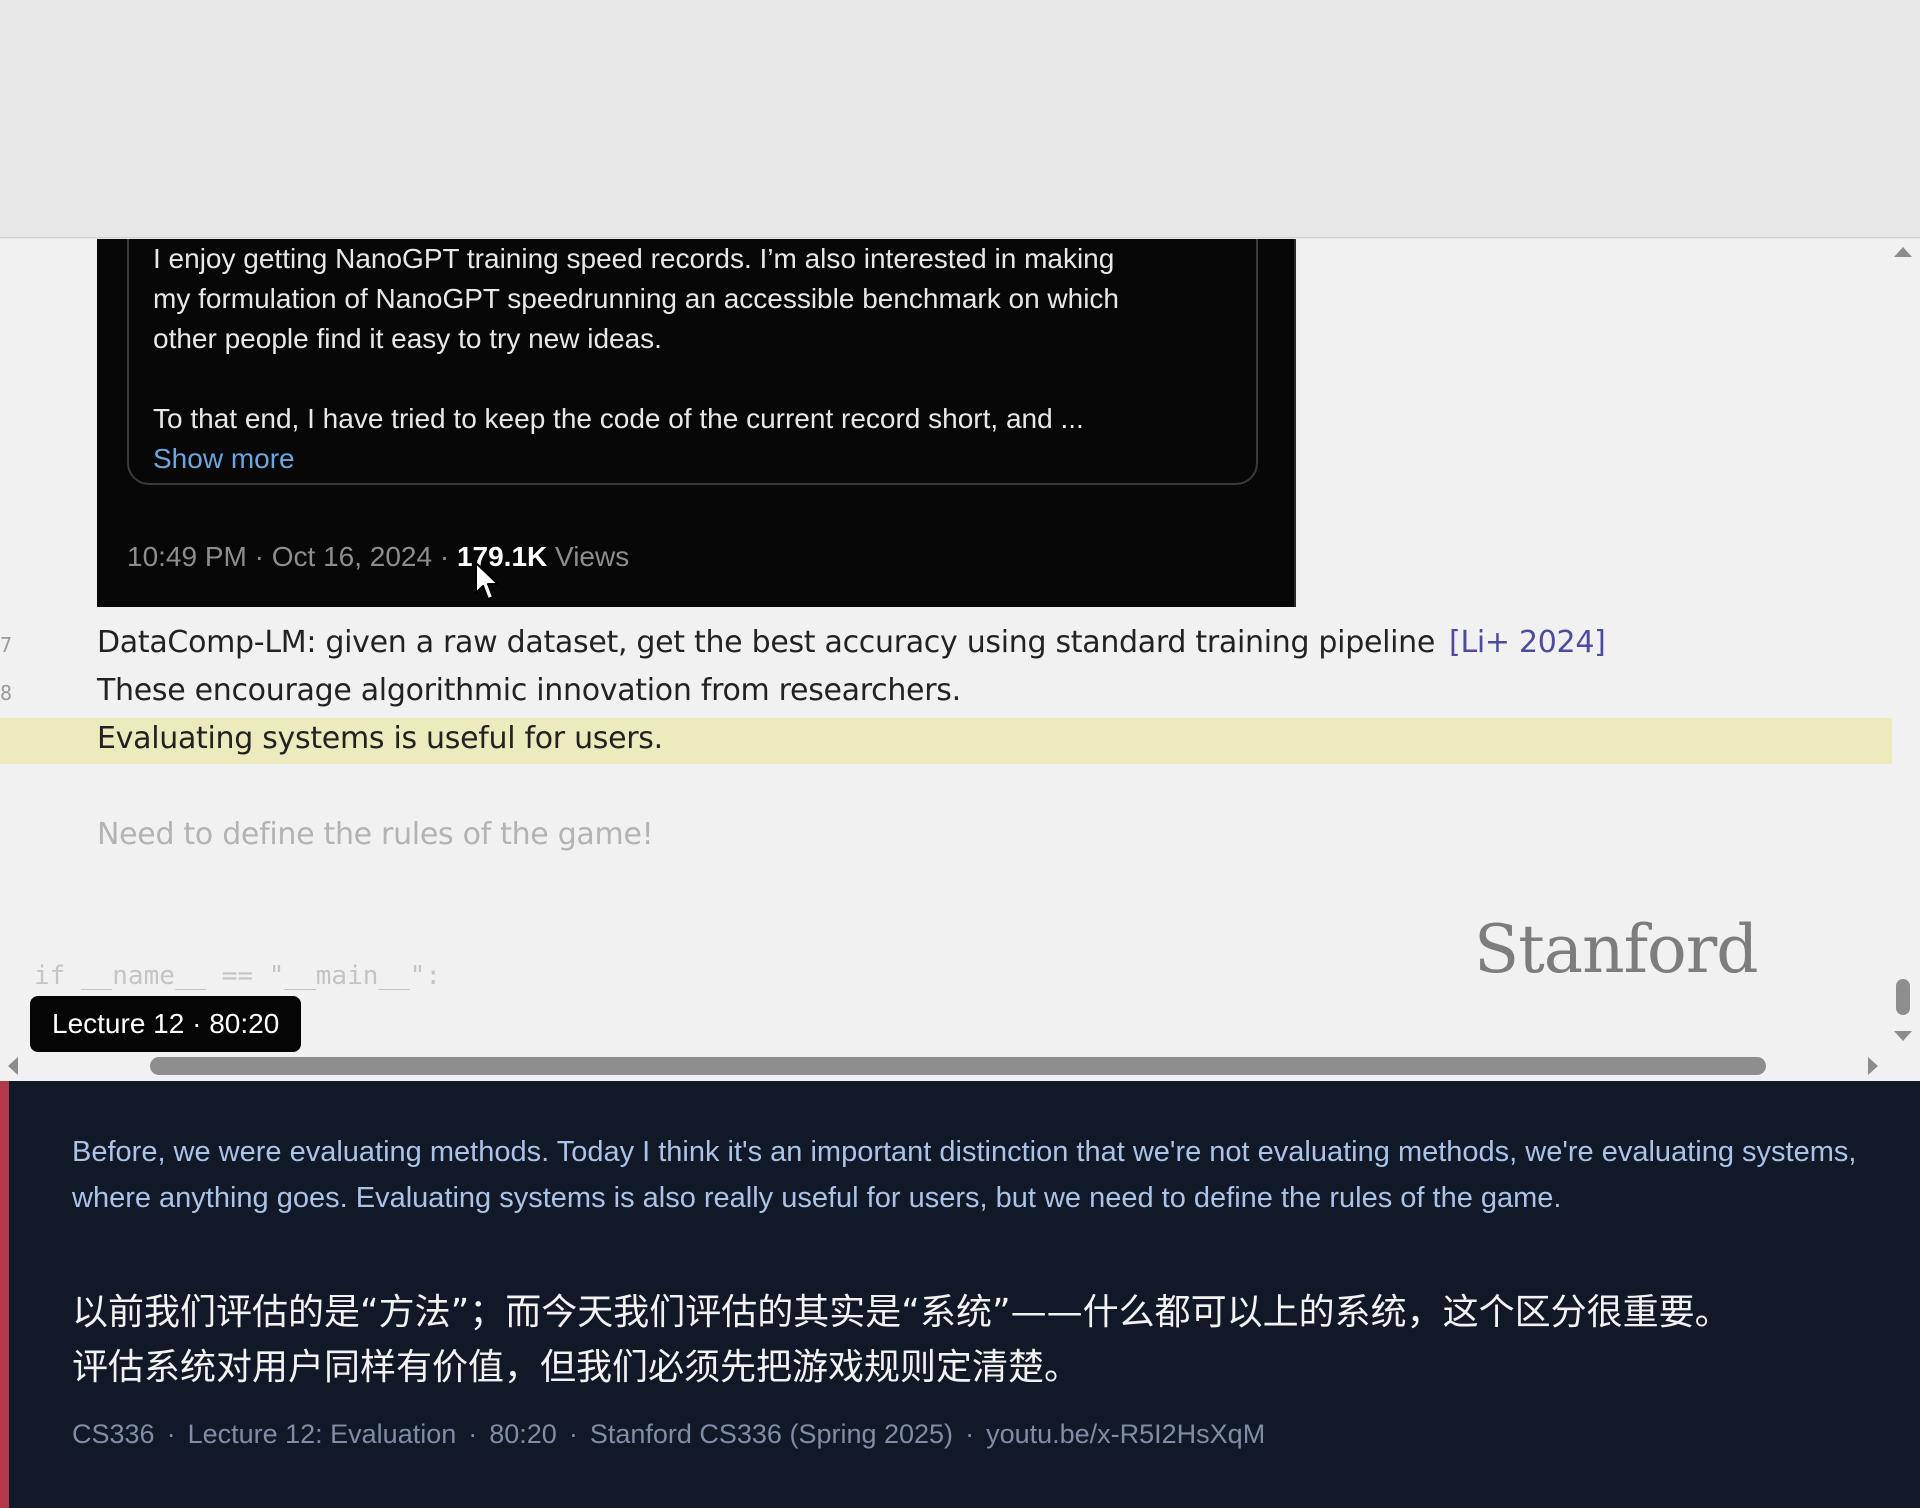  Describe the element at coordinates (487, 581) in the screenshot. I see `mouse-cursor-icon` at that location.